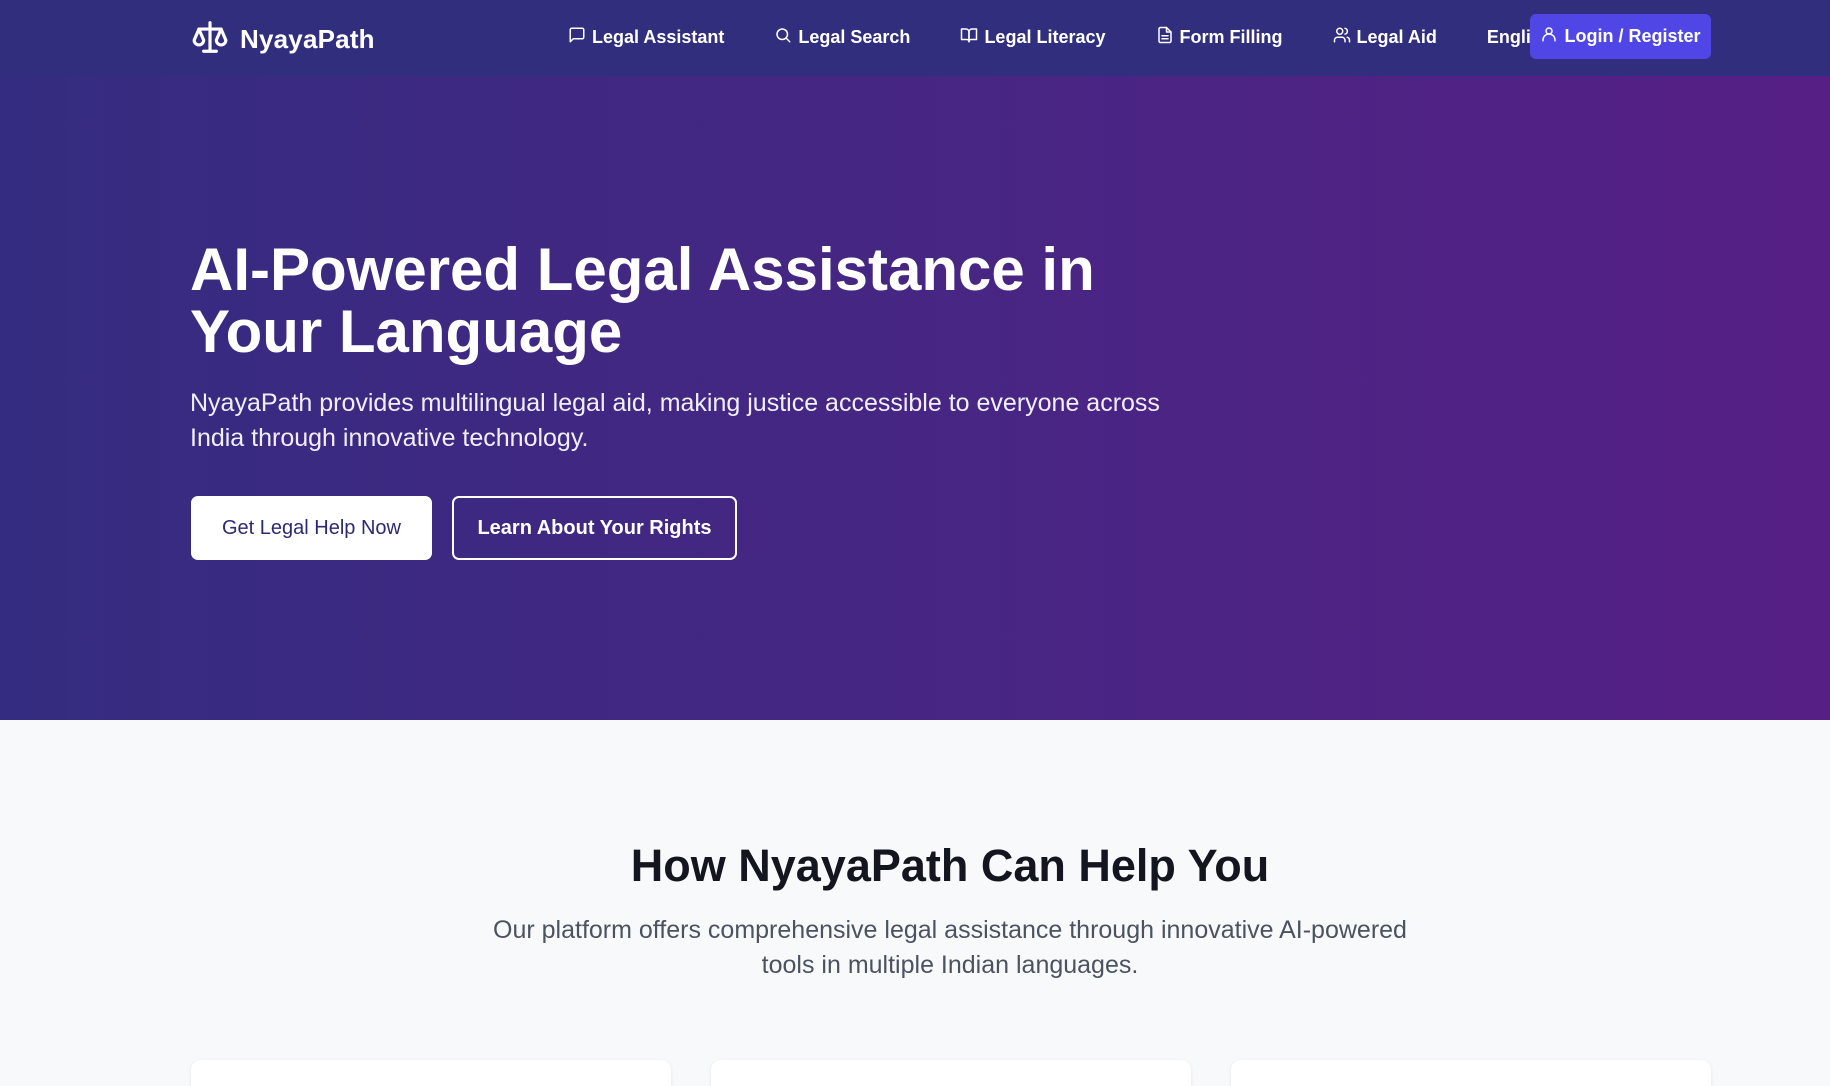 Image resolution: width=1830 pixels, height=1086 pixels. What do you see at coordinates (1396, 36) in the screenshot?
I see `nav-label: Legal Aid` at bounding box center [1396, 36].